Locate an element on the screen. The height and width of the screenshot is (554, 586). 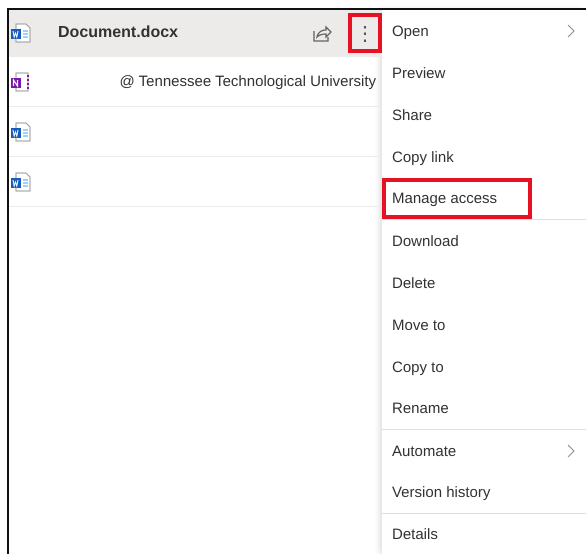
file-name: Document.docx is located at coordinates (118, 33).